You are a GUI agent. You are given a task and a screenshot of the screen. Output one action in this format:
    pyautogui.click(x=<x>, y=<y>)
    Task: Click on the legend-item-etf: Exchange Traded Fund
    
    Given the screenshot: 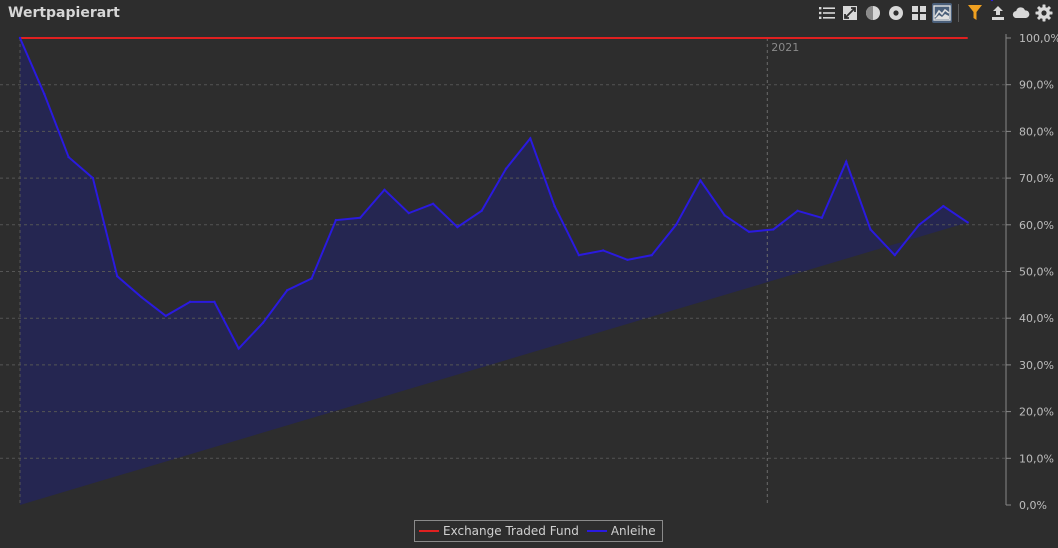 What is the action you would take?
    pyautogui.click(x=499, y=531)
    